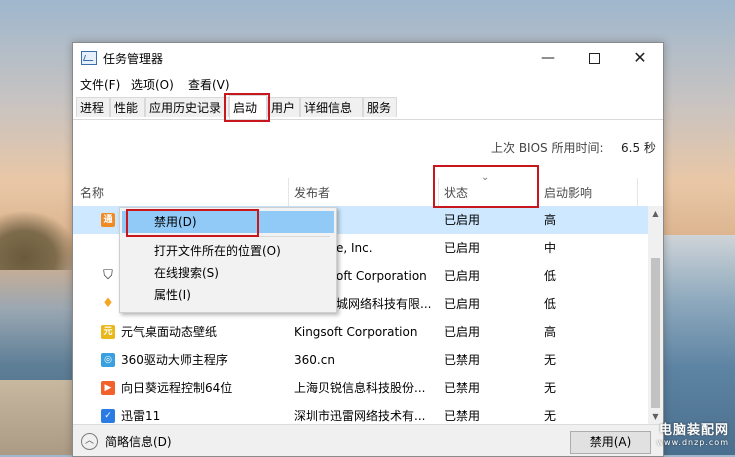 The width and height of the screenshot is (735, 457). Describe the element at coordinates (36, 417) in the screenshot. I see `desktop-beach` at that location.